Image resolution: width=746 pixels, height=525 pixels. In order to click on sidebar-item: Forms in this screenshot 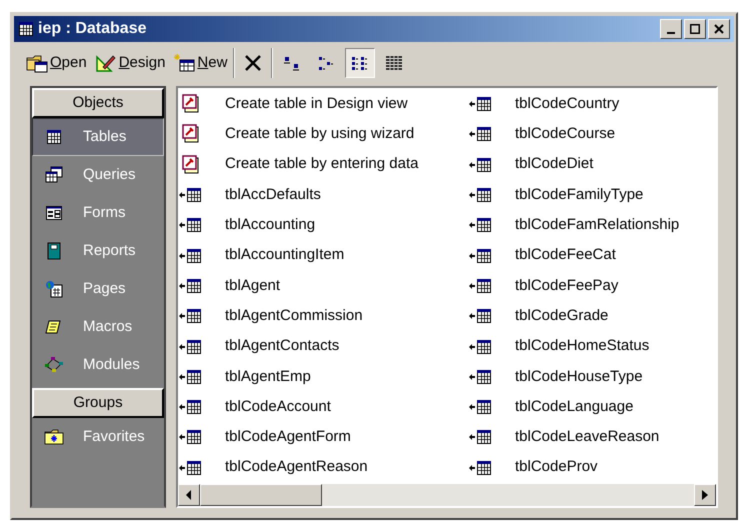, I will do `click(98, 213)`.